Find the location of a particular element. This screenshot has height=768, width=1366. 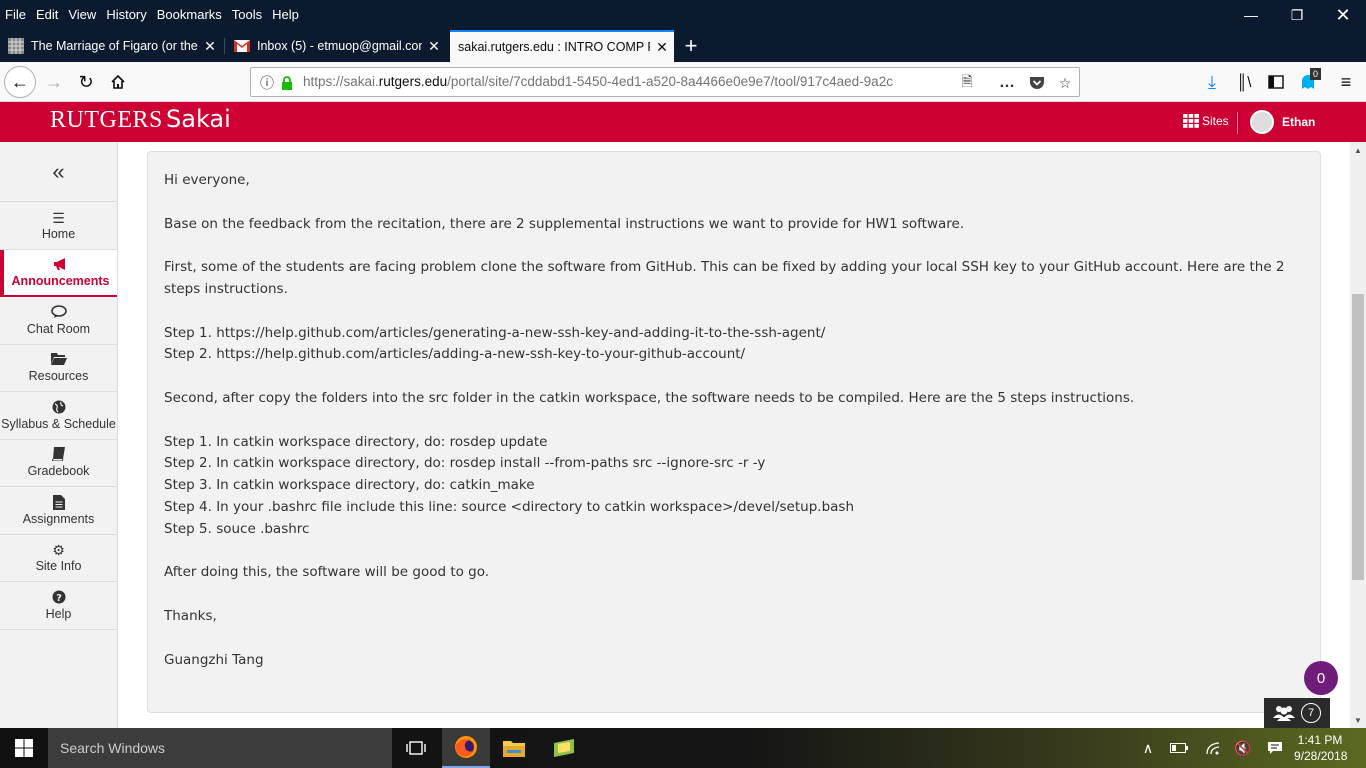

back-button: ← is located at coordinates (20, 82).